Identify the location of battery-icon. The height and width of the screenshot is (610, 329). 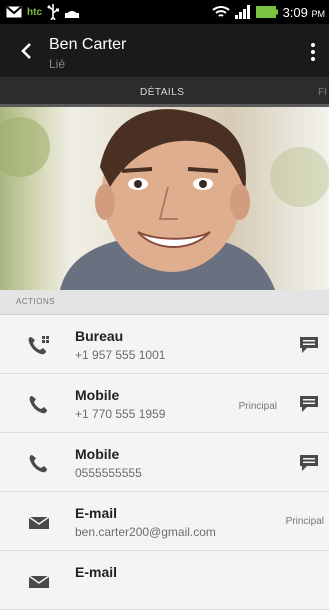
(266, 12).